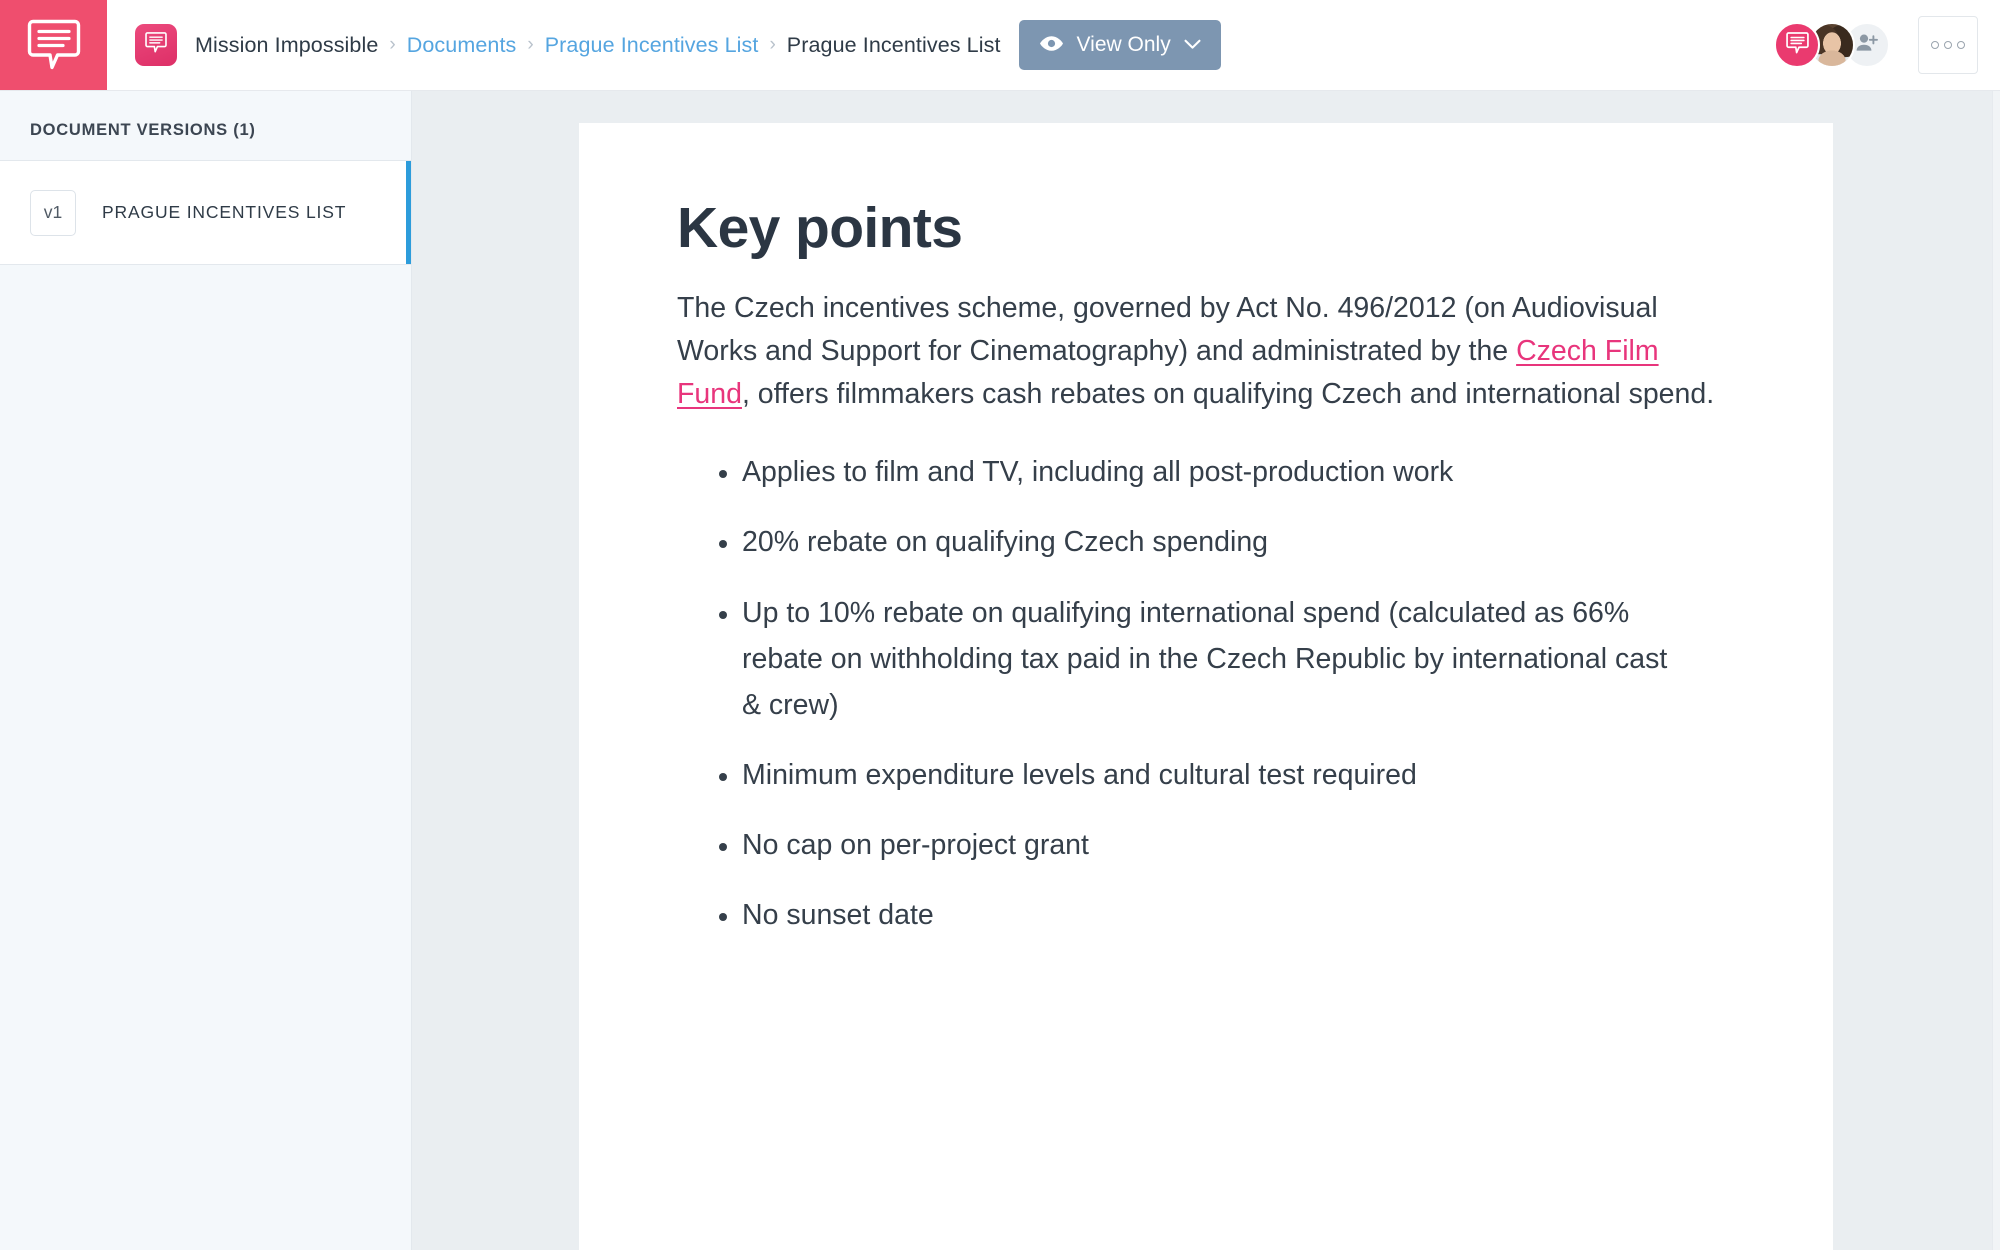 Image resolution: width=2000 pixels, height=1250 pixels. Describe the element at coordinates (462, 45) in the screenshot. I see `breadcrumb-item-documents: Documents` at that location.